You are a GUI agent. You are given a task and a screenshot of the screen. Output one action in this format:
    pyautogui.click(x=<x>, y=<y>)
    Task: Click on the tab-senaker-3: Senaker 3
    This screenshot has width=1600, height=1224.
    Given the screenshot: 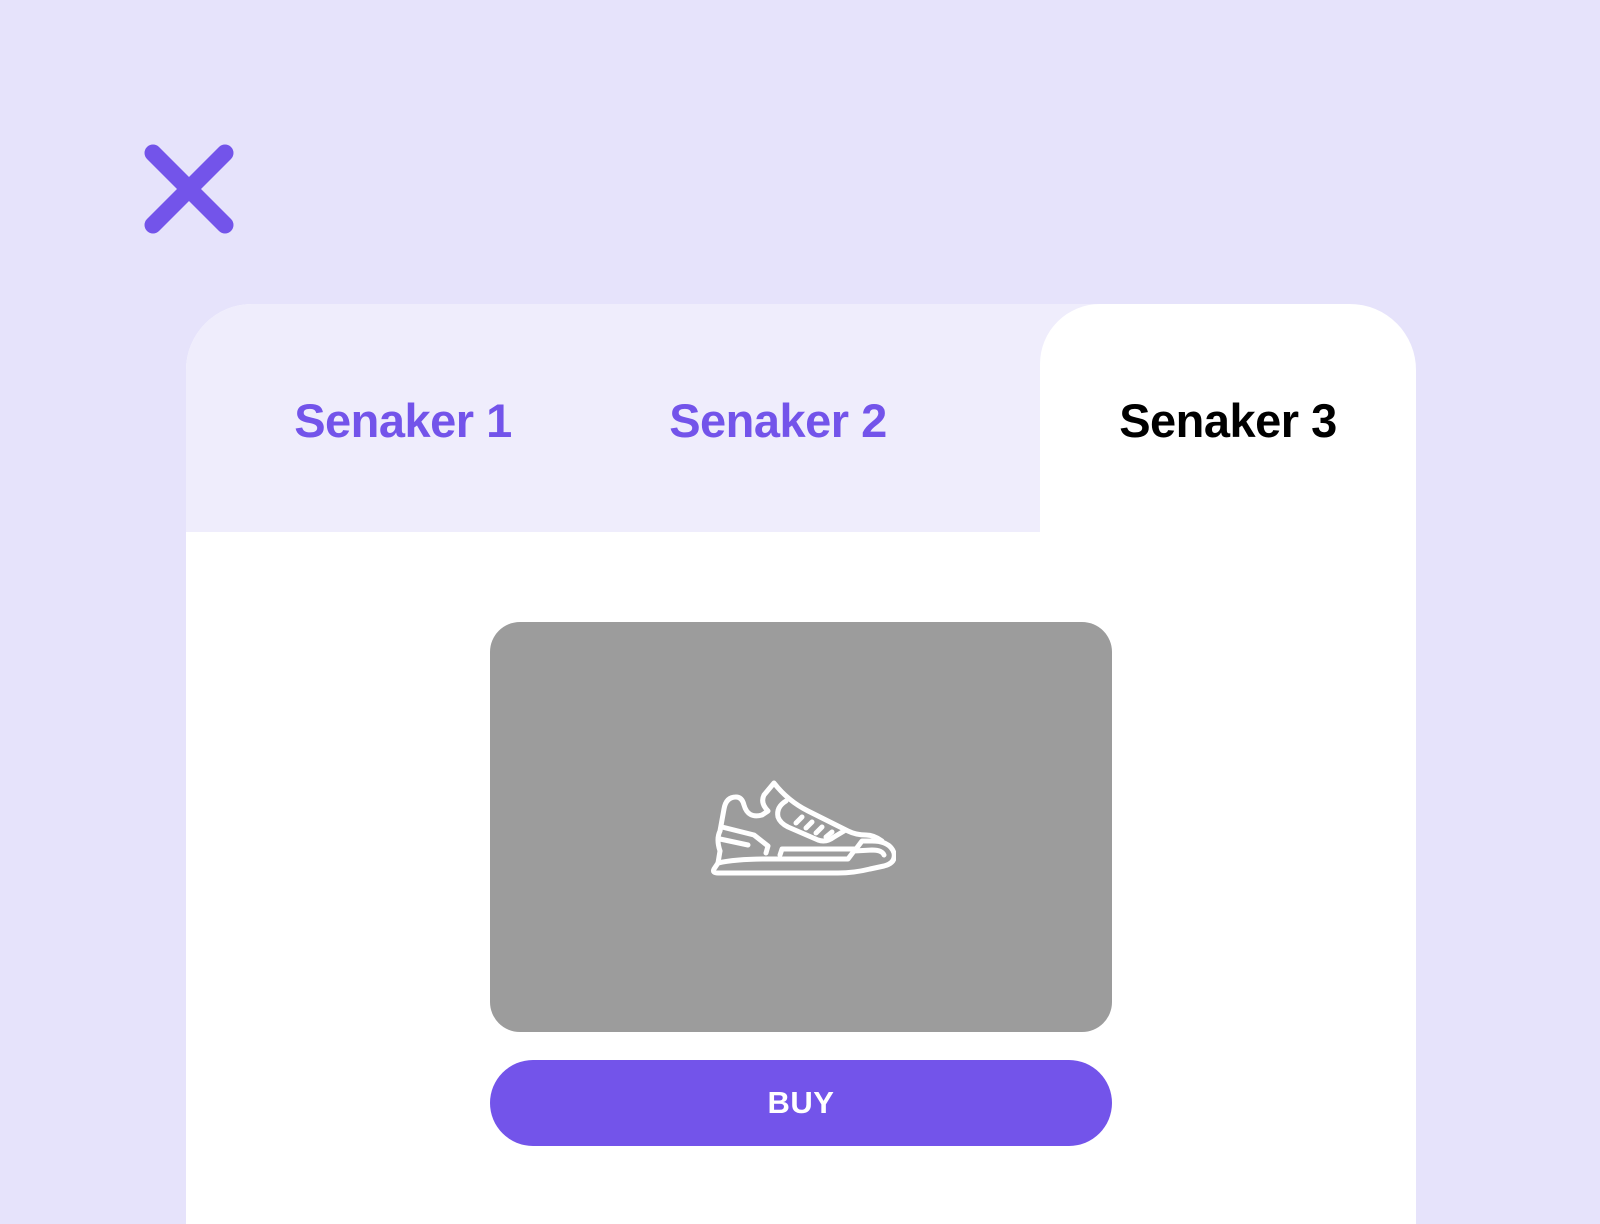 What is the action you would take?
    pyautogui.click(x=1228, y=418)
    